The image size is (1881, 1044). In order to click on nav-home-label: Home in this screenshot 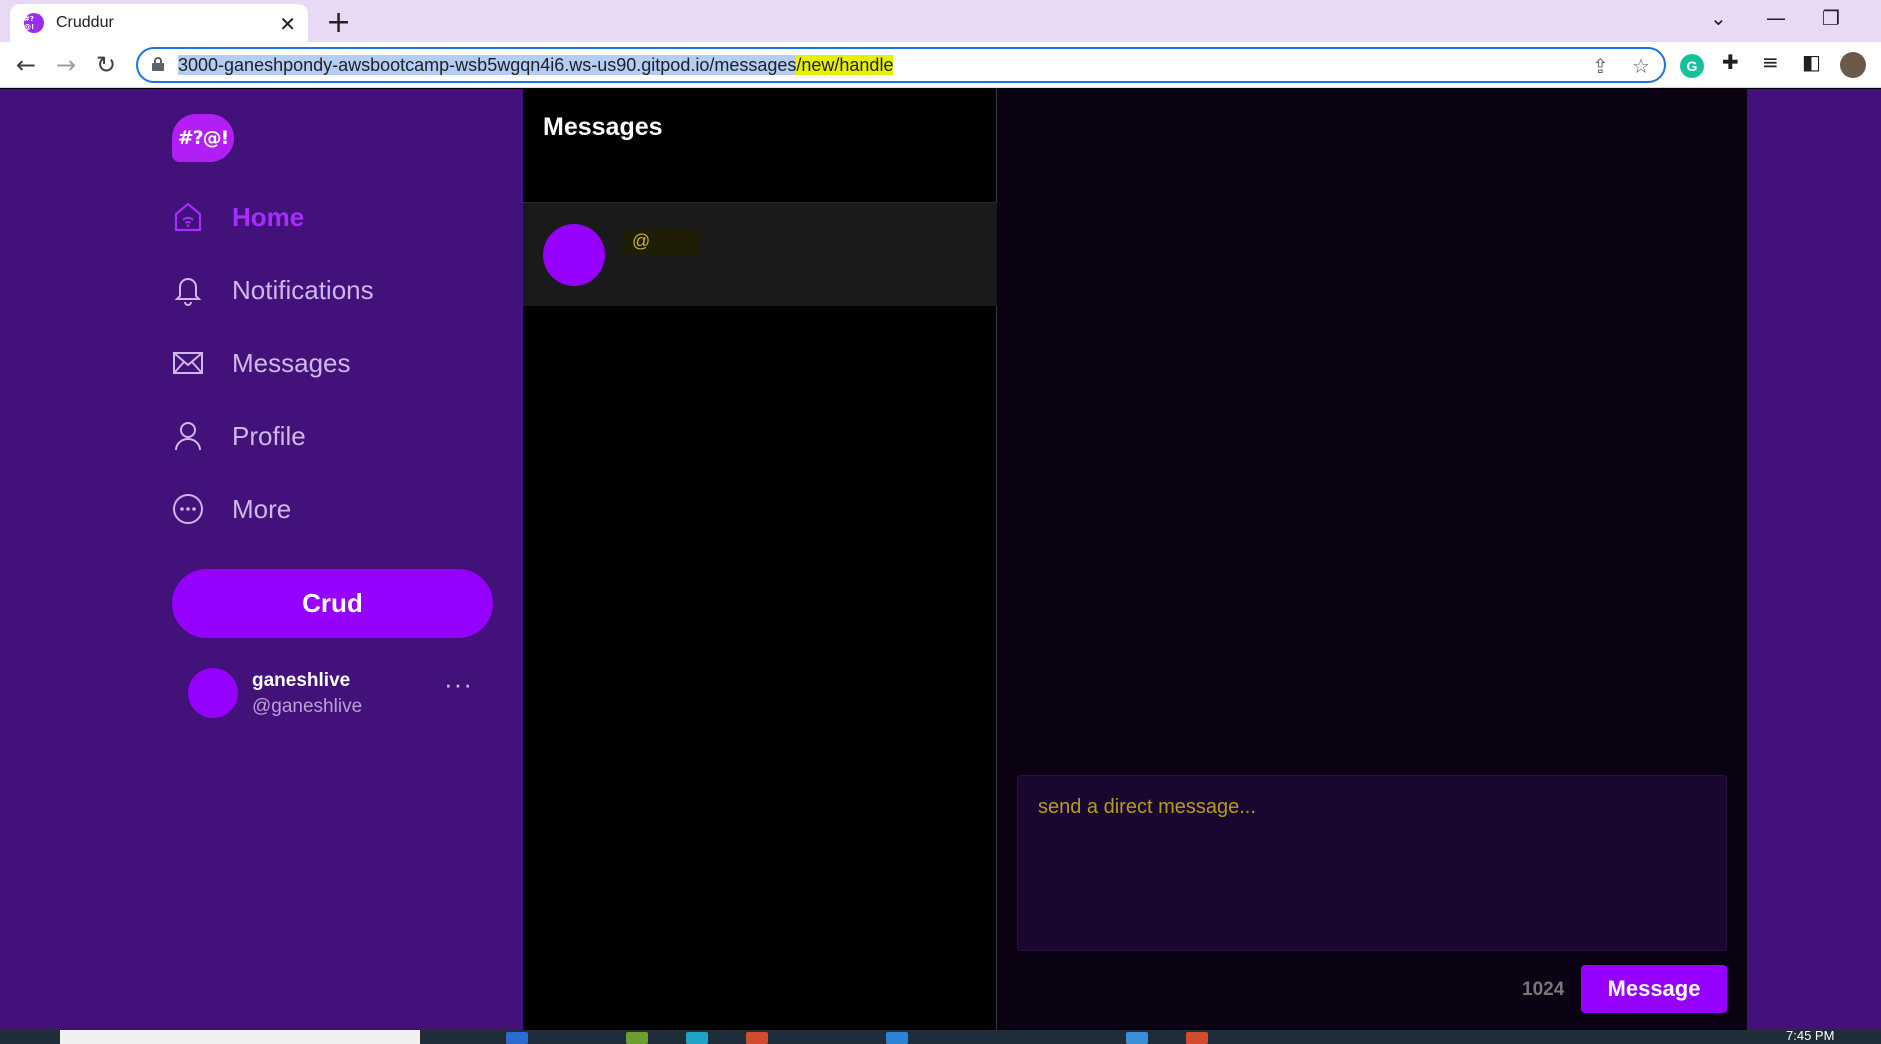, I will do `click(268, 216)`.